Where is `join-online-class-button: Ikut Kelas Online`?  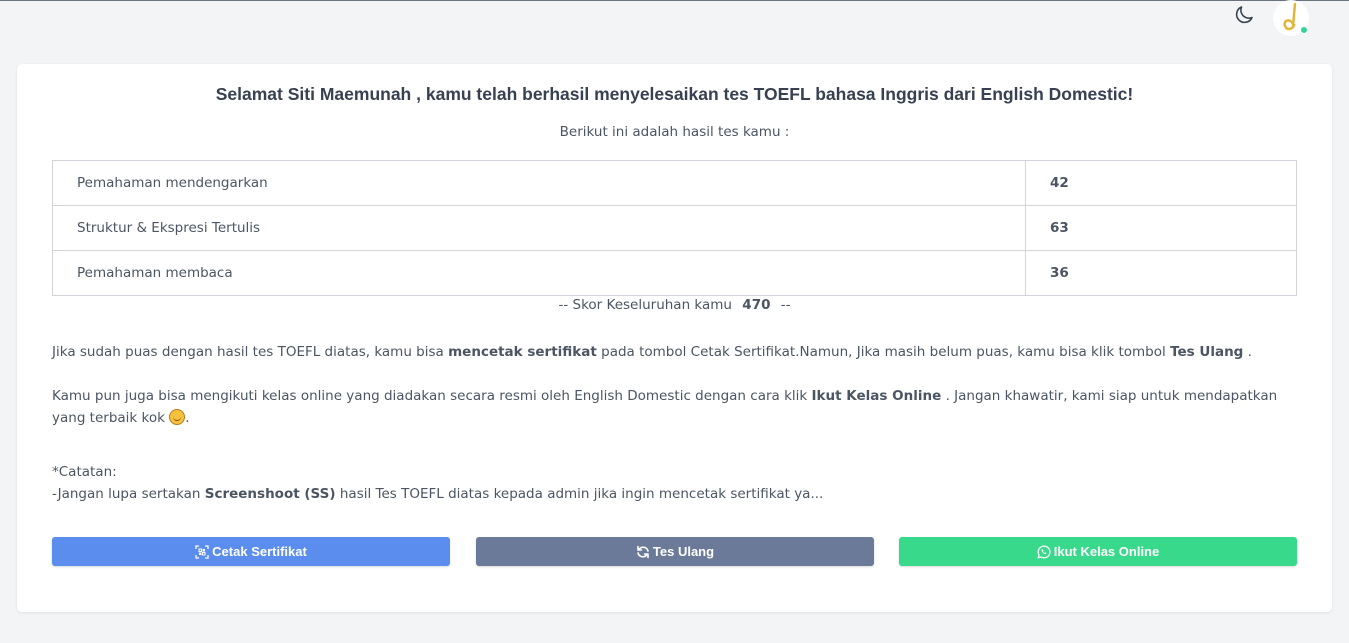
join-online-class-button: Ikut Kelas Online is located at coordinates (1098, 551).